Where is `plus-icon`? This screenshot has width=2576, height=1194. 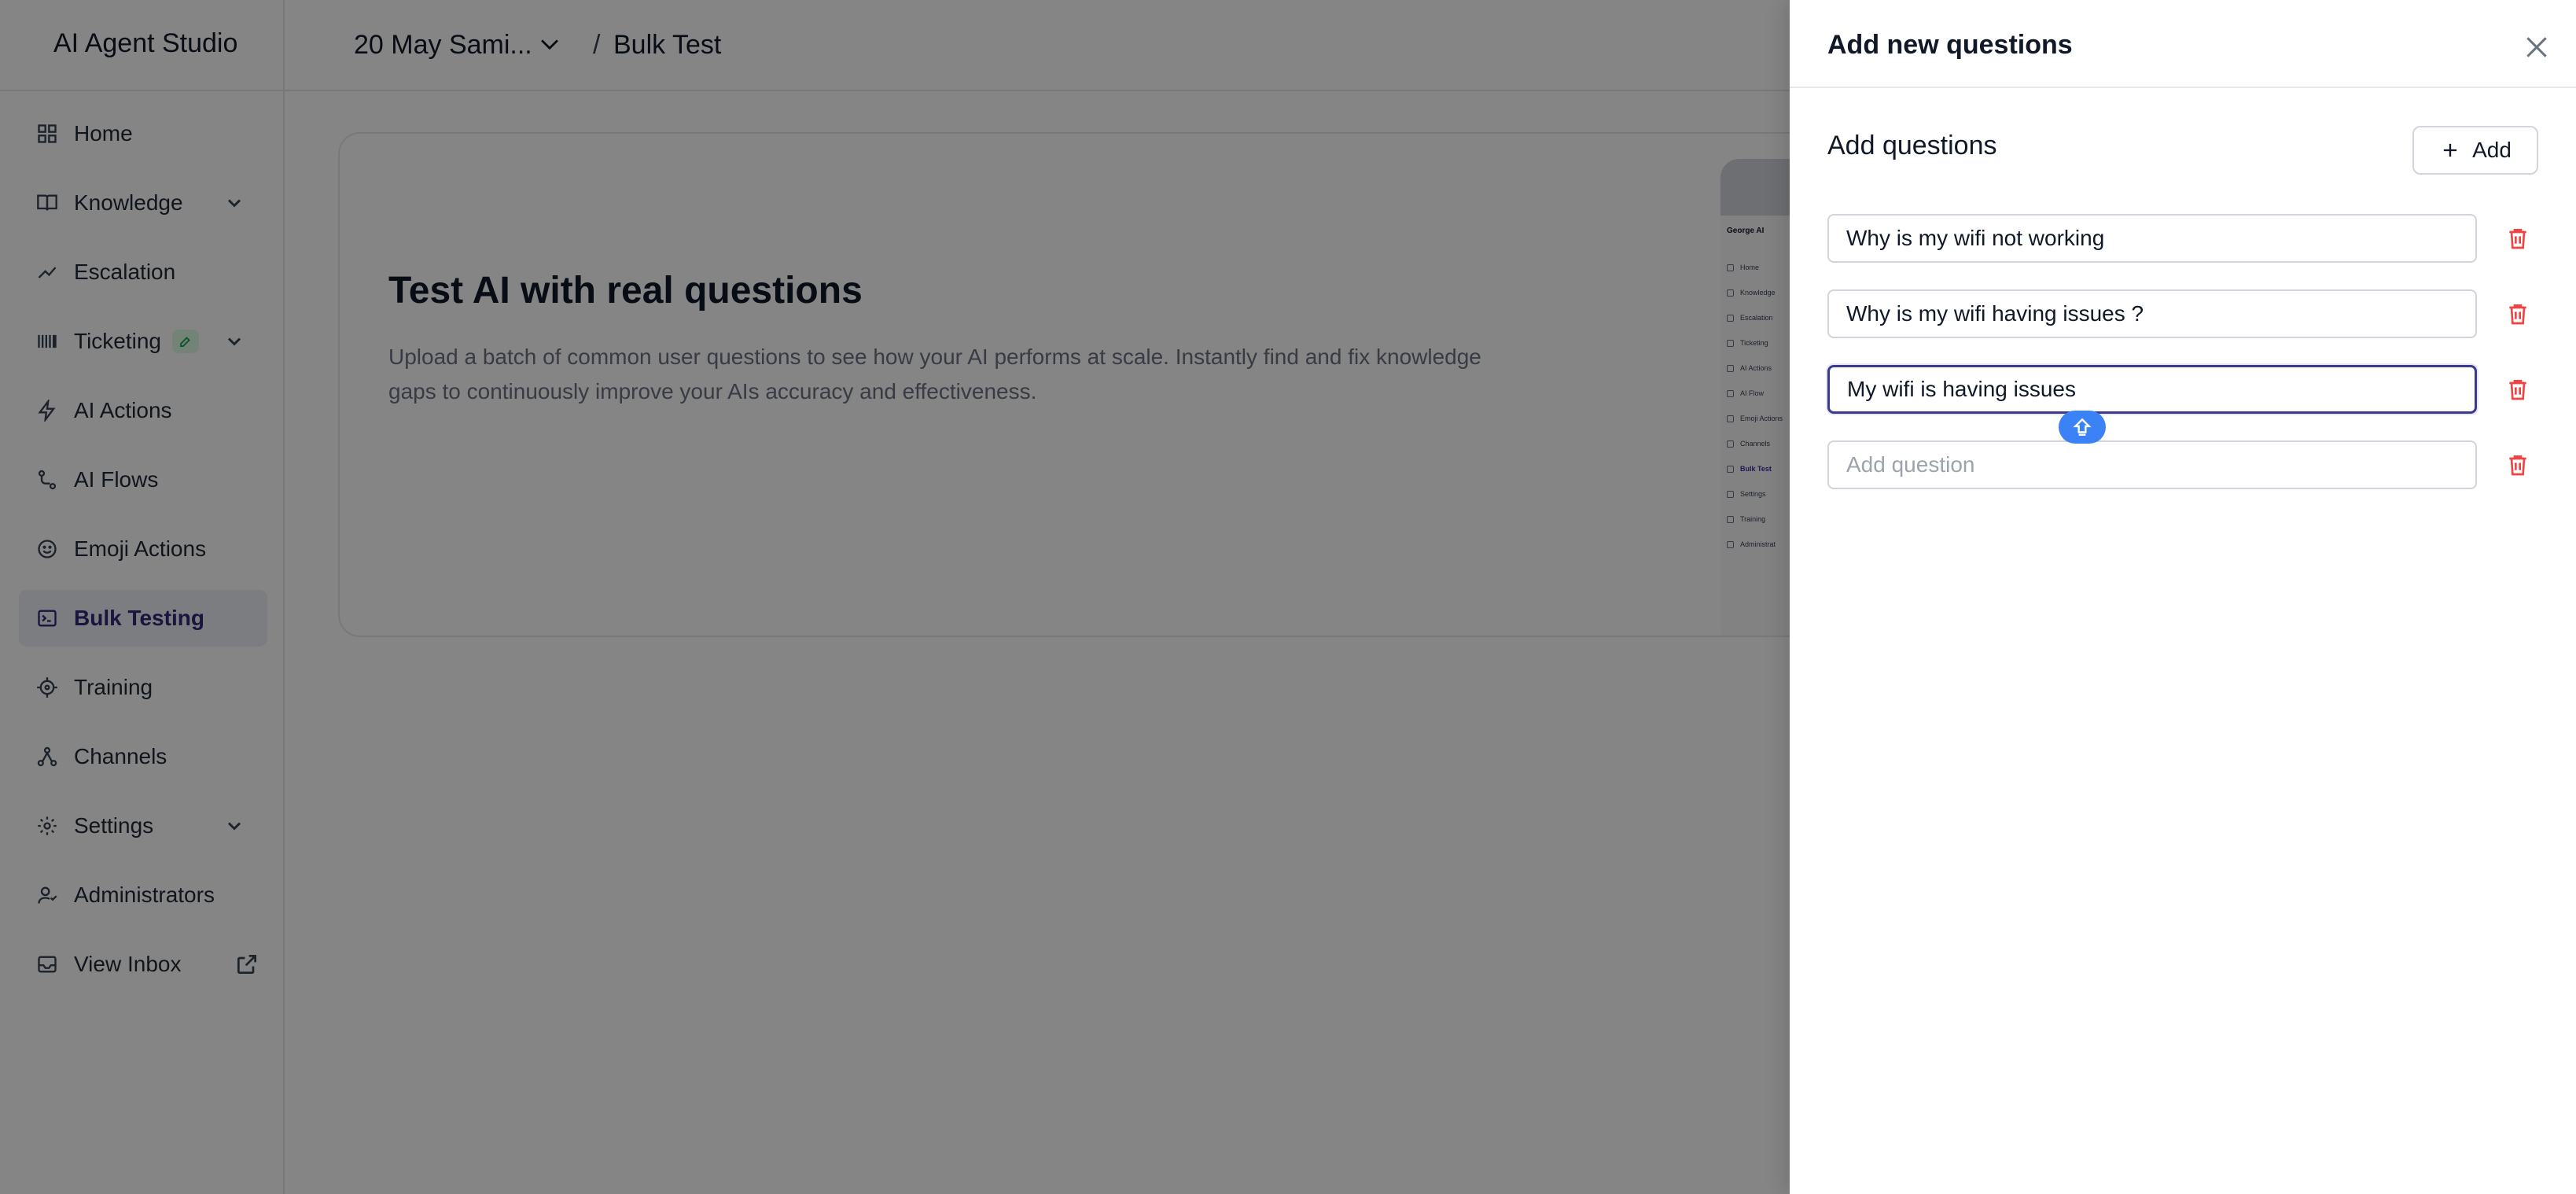
plus-icon is located at coordinates (2450, 150).